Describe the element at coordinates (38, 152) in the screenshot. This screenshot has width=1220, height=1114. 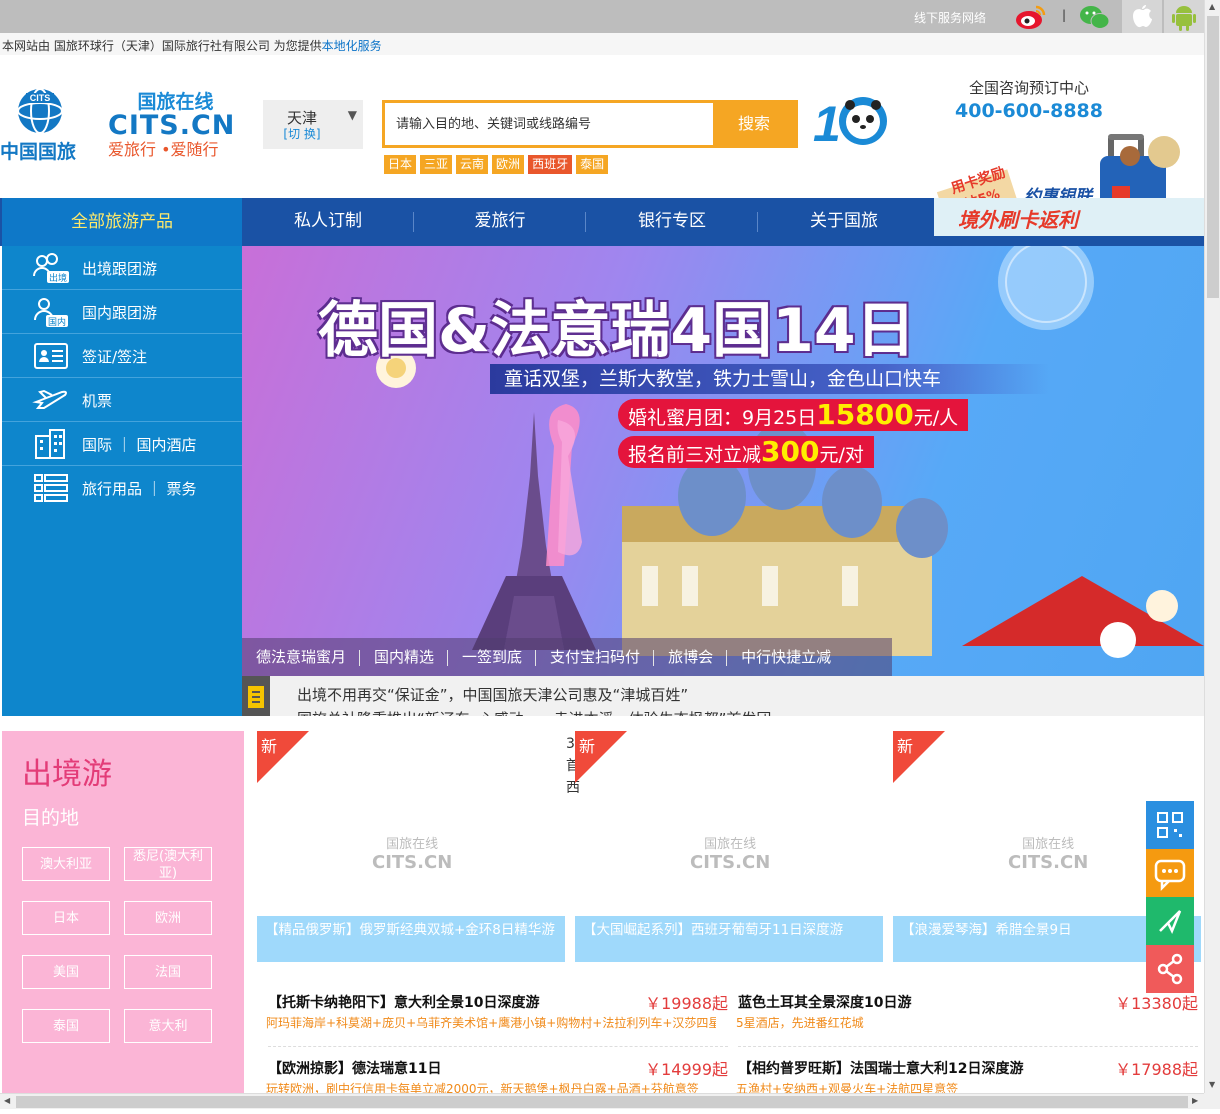
I see `logo-text: 中国国旅` at that location.